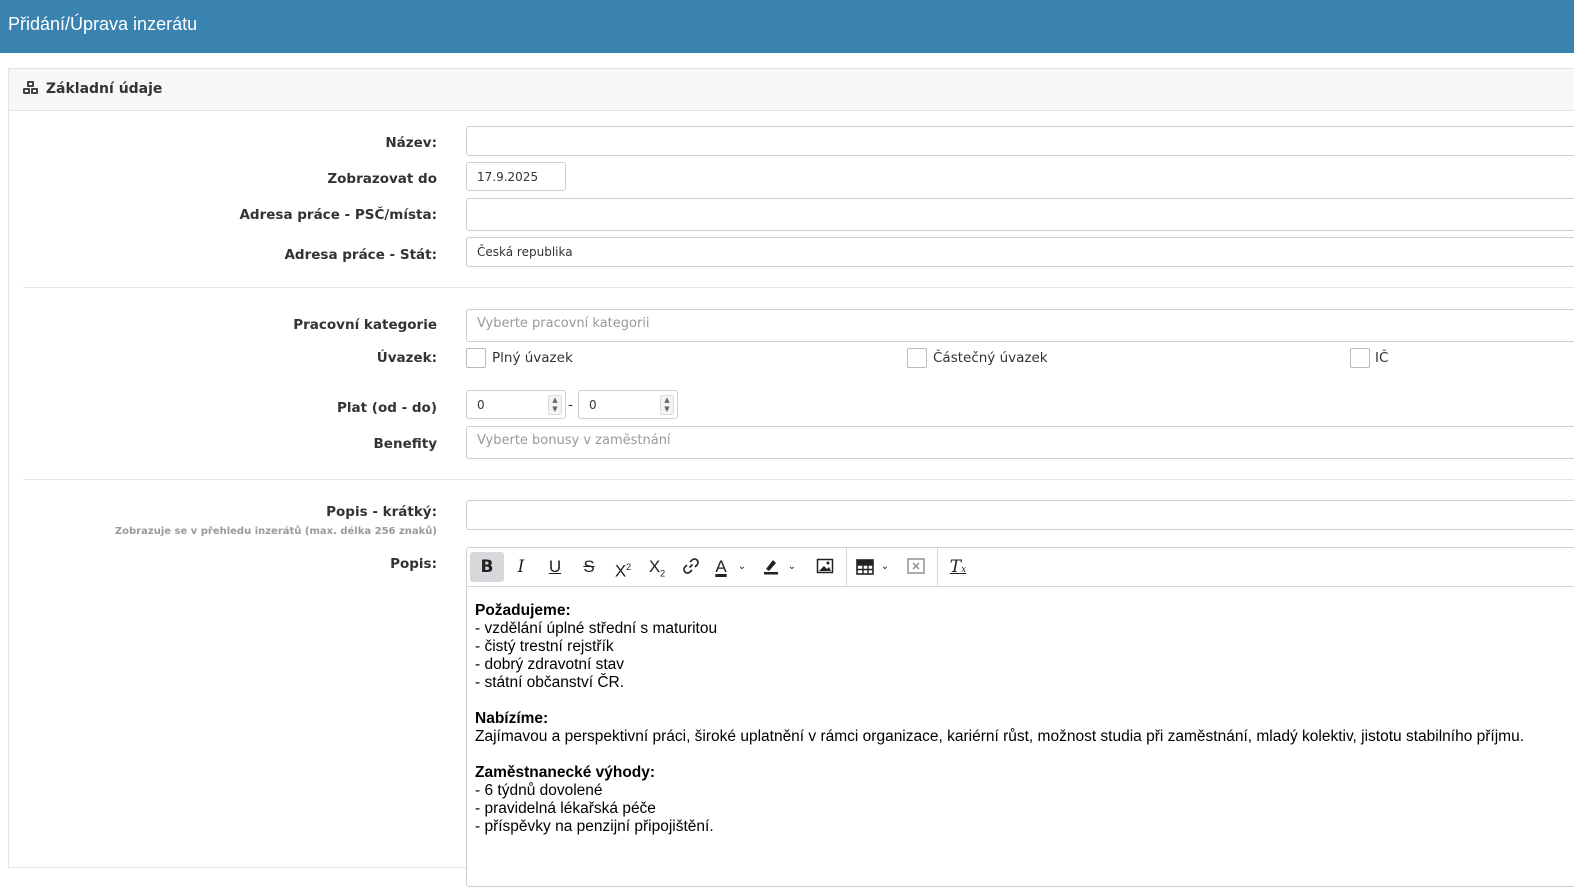  What do you see at coordinates (360, 255) in the screenshot?
I see `adresa-stat-label: Adresa práce - Stát:` at bounding box center [360, 255].